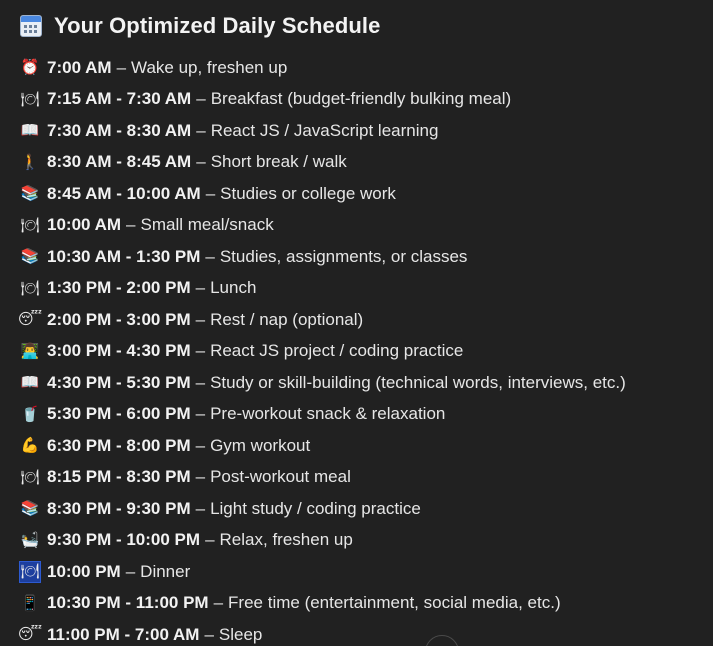  Describe the element at coordinates (30, 413) in the screenshot. I see `cup-with-straw-icon: 🥤` at that location.